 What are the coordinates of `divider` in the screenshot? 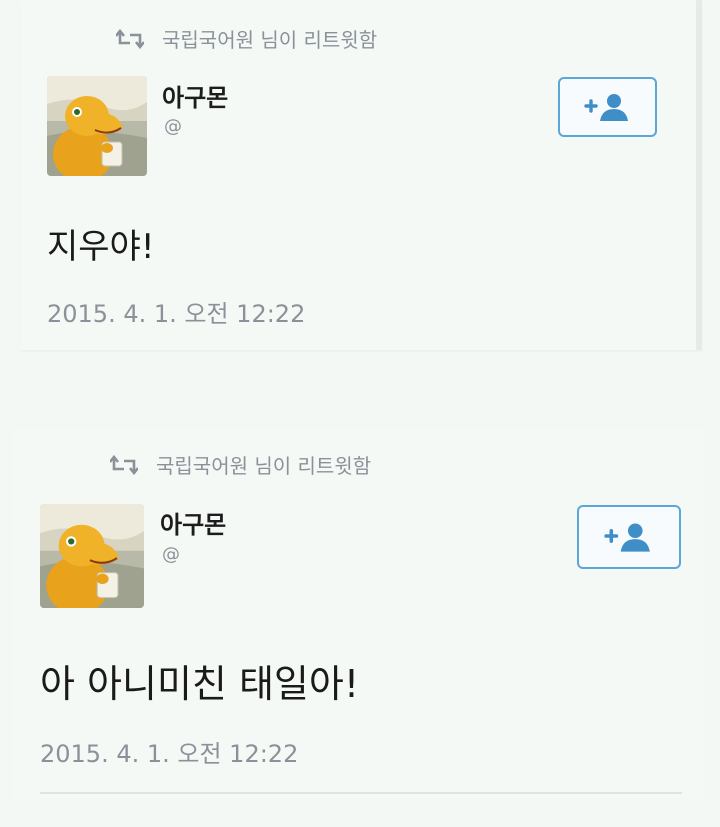 It's located at (361, 793).